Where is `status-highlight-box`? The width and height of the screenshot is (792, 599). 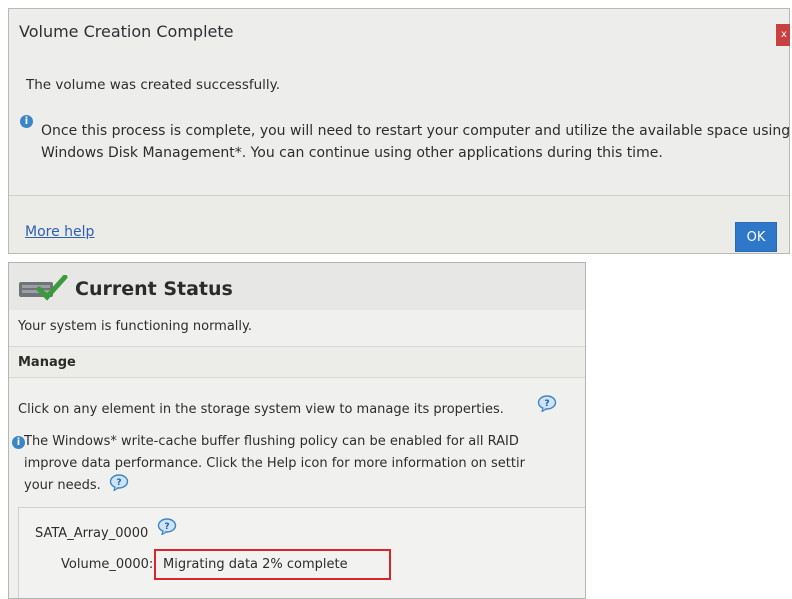
status-highlight-box is located at coordinates (272, 564).